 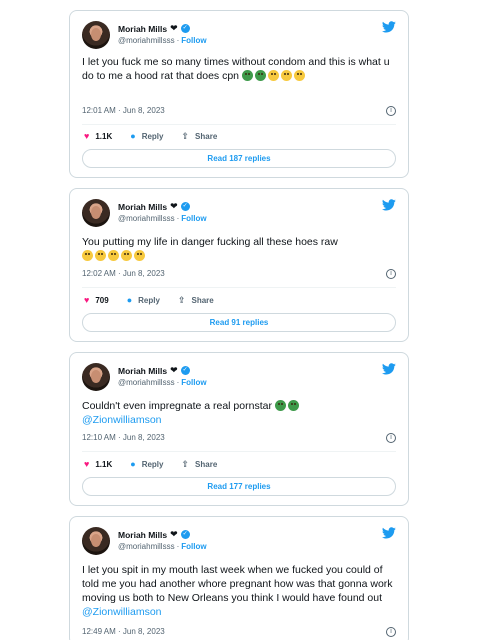 I want to click on read-replies-button: Read 187 replies, so click(x=239, y=158).